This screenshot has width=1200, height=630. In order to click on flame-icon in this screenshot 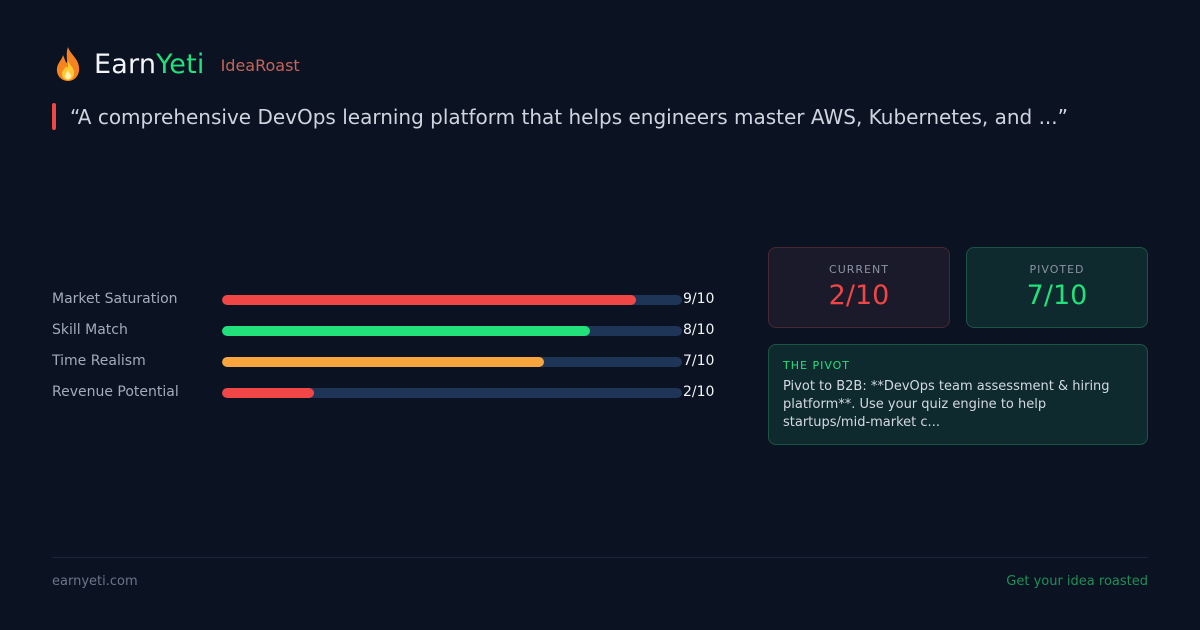, I will do `click(68, 64)`.